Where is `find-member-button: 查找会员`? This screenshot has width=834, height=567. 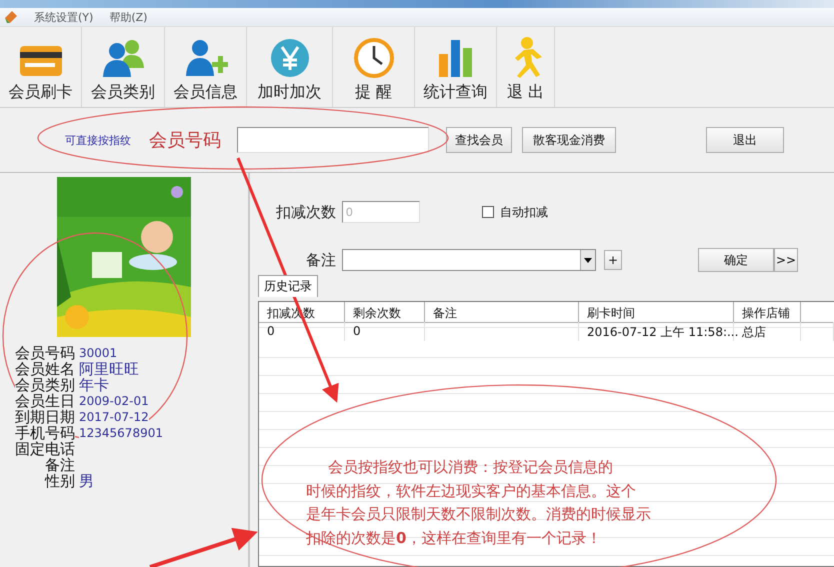 find-member-button: 查找会员 is located at coordinates (479, 140).